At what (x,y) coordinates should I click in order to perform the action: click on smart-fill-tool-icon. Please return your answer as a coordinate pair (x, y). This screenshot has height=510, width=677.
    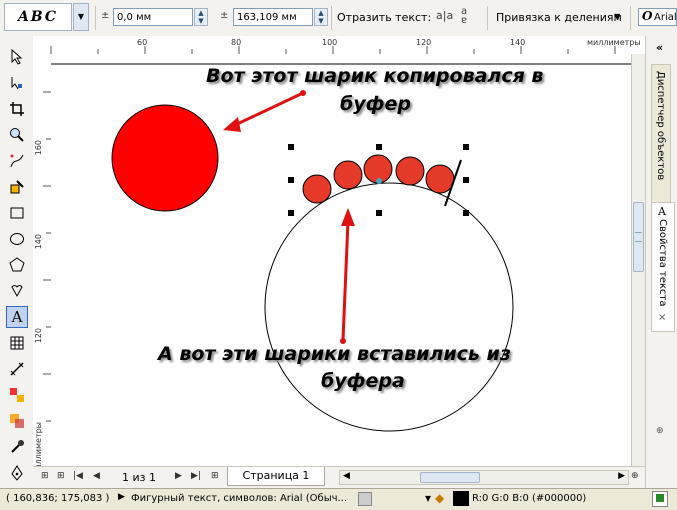
    Looking at the image, I should click on (17, 187).